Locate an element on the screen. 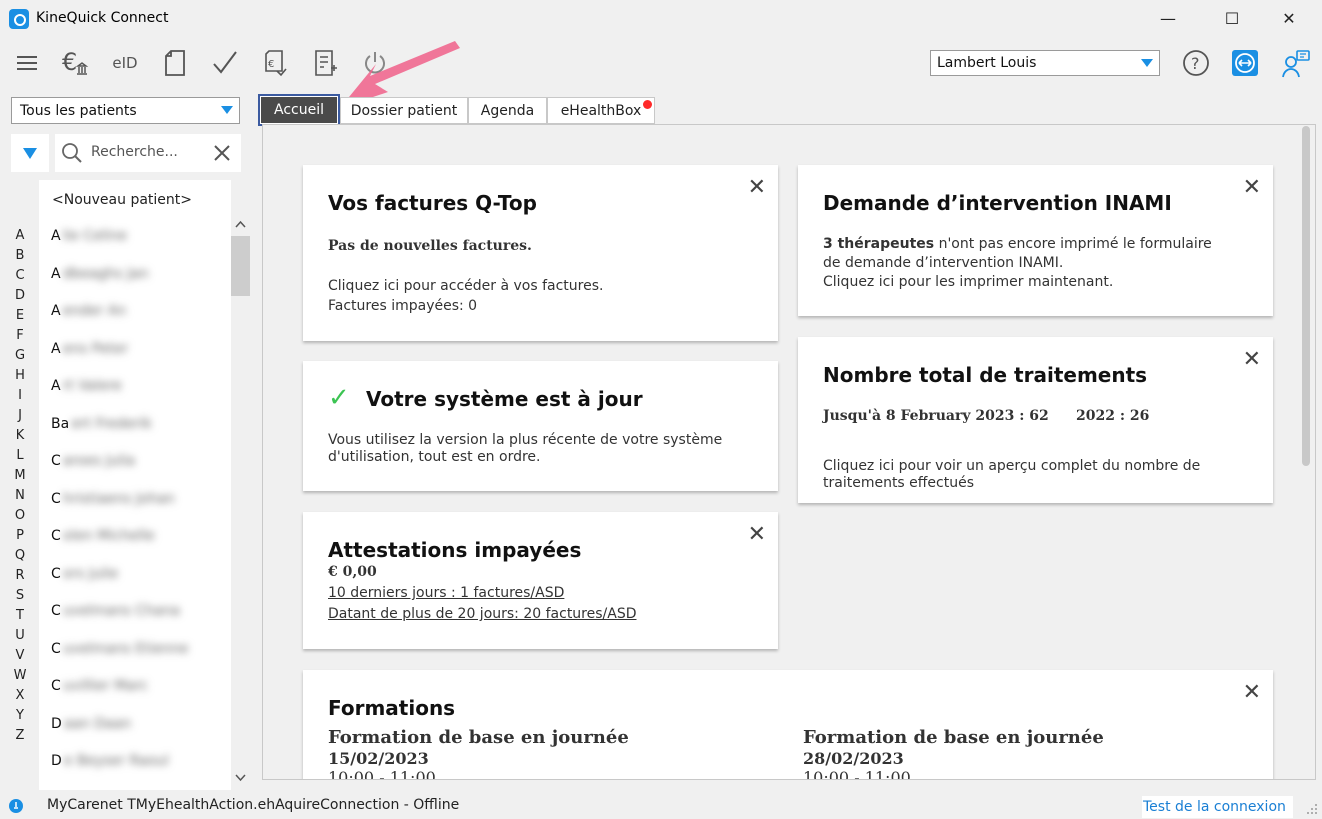 This screenshot has height=819, width=1322. new-patient-item: <Nouveau patient> is located at coordinates (122, 200).